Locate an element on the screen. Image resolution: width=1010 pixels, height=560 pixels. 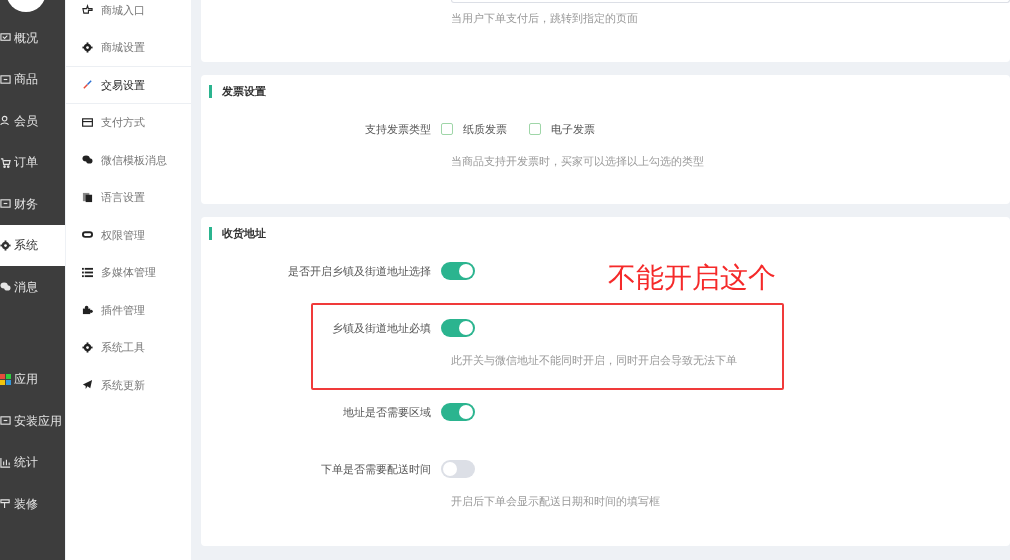
checkbox: 纸质发票 is located at coordinates (474, 129).